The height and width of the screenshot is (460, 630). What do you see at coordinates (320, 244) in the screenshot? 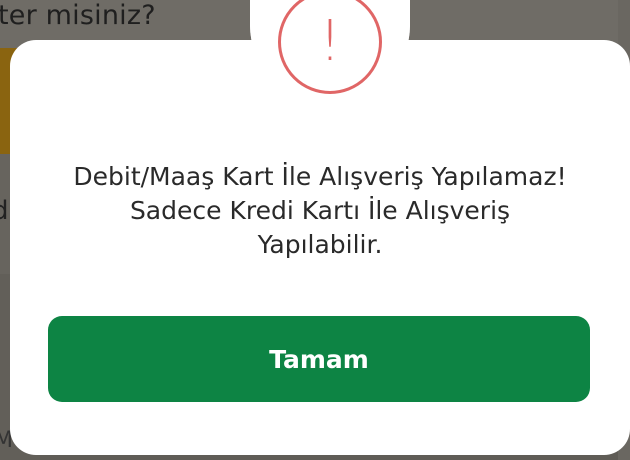
I see `message-line-3: Yapılabilir.` at bounding box center [320, 244].